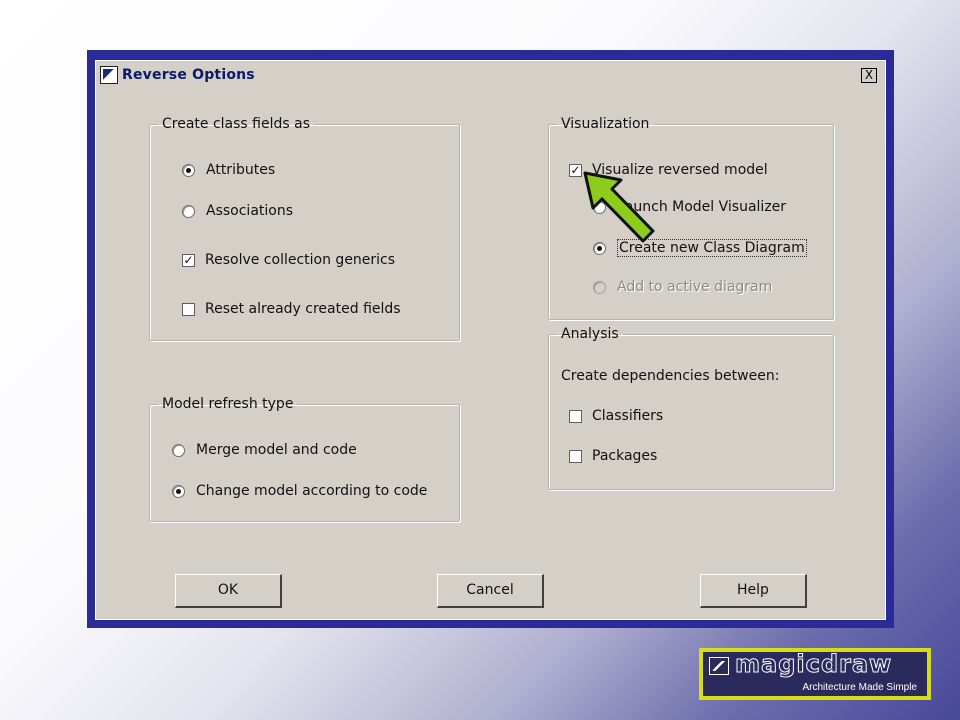 This screenshot has height=720, width=960. What do you see at coordinates (813, 665) in the screenshot?
I see `logo-brand: magicdraw` at bounding box center [813, 665].